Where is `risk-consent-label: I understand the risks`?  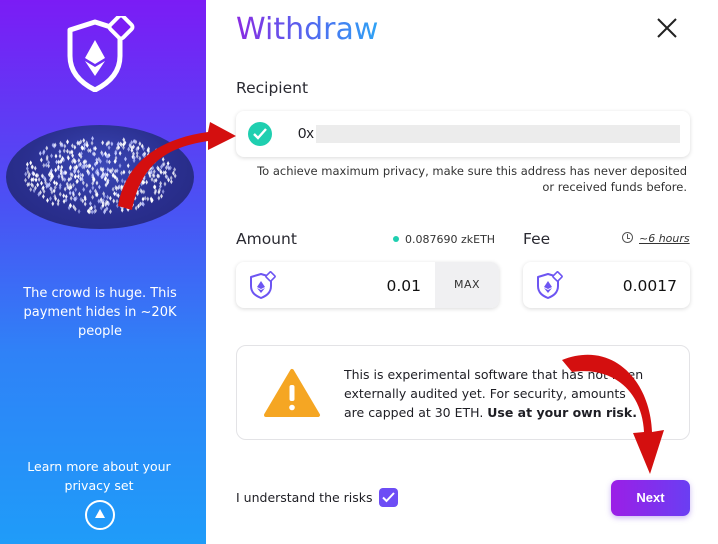 risk-consent-label: I understand the risks is located at coordinates (304, 497).